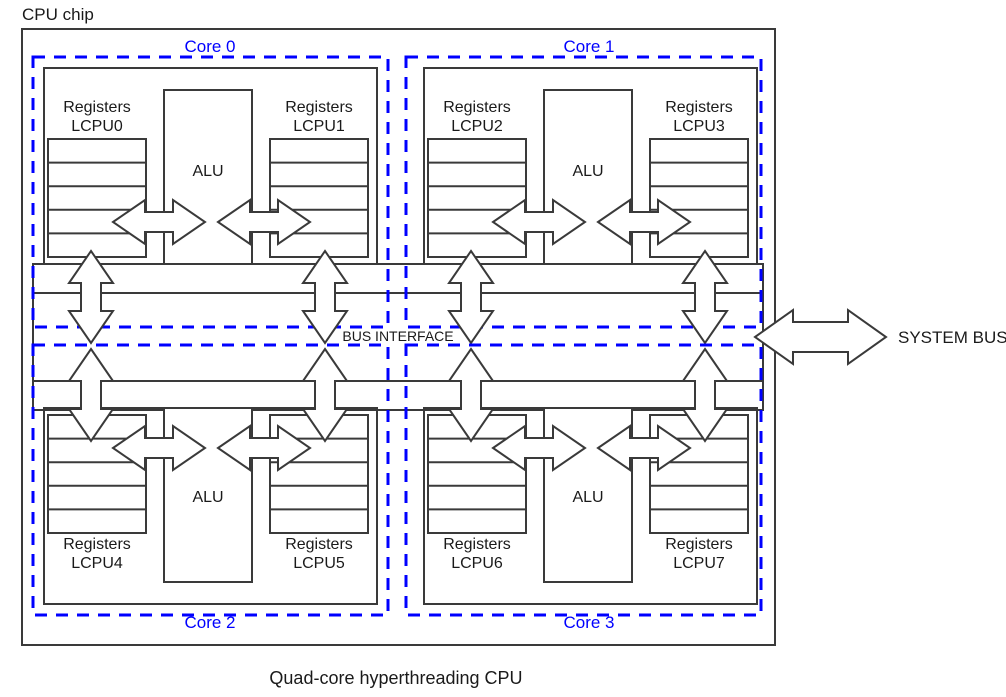  What do you see at coordinates (319, 563) in the screenshot?
I see `registers-subtitle: LCPU5` at bounding box center [319, 563].